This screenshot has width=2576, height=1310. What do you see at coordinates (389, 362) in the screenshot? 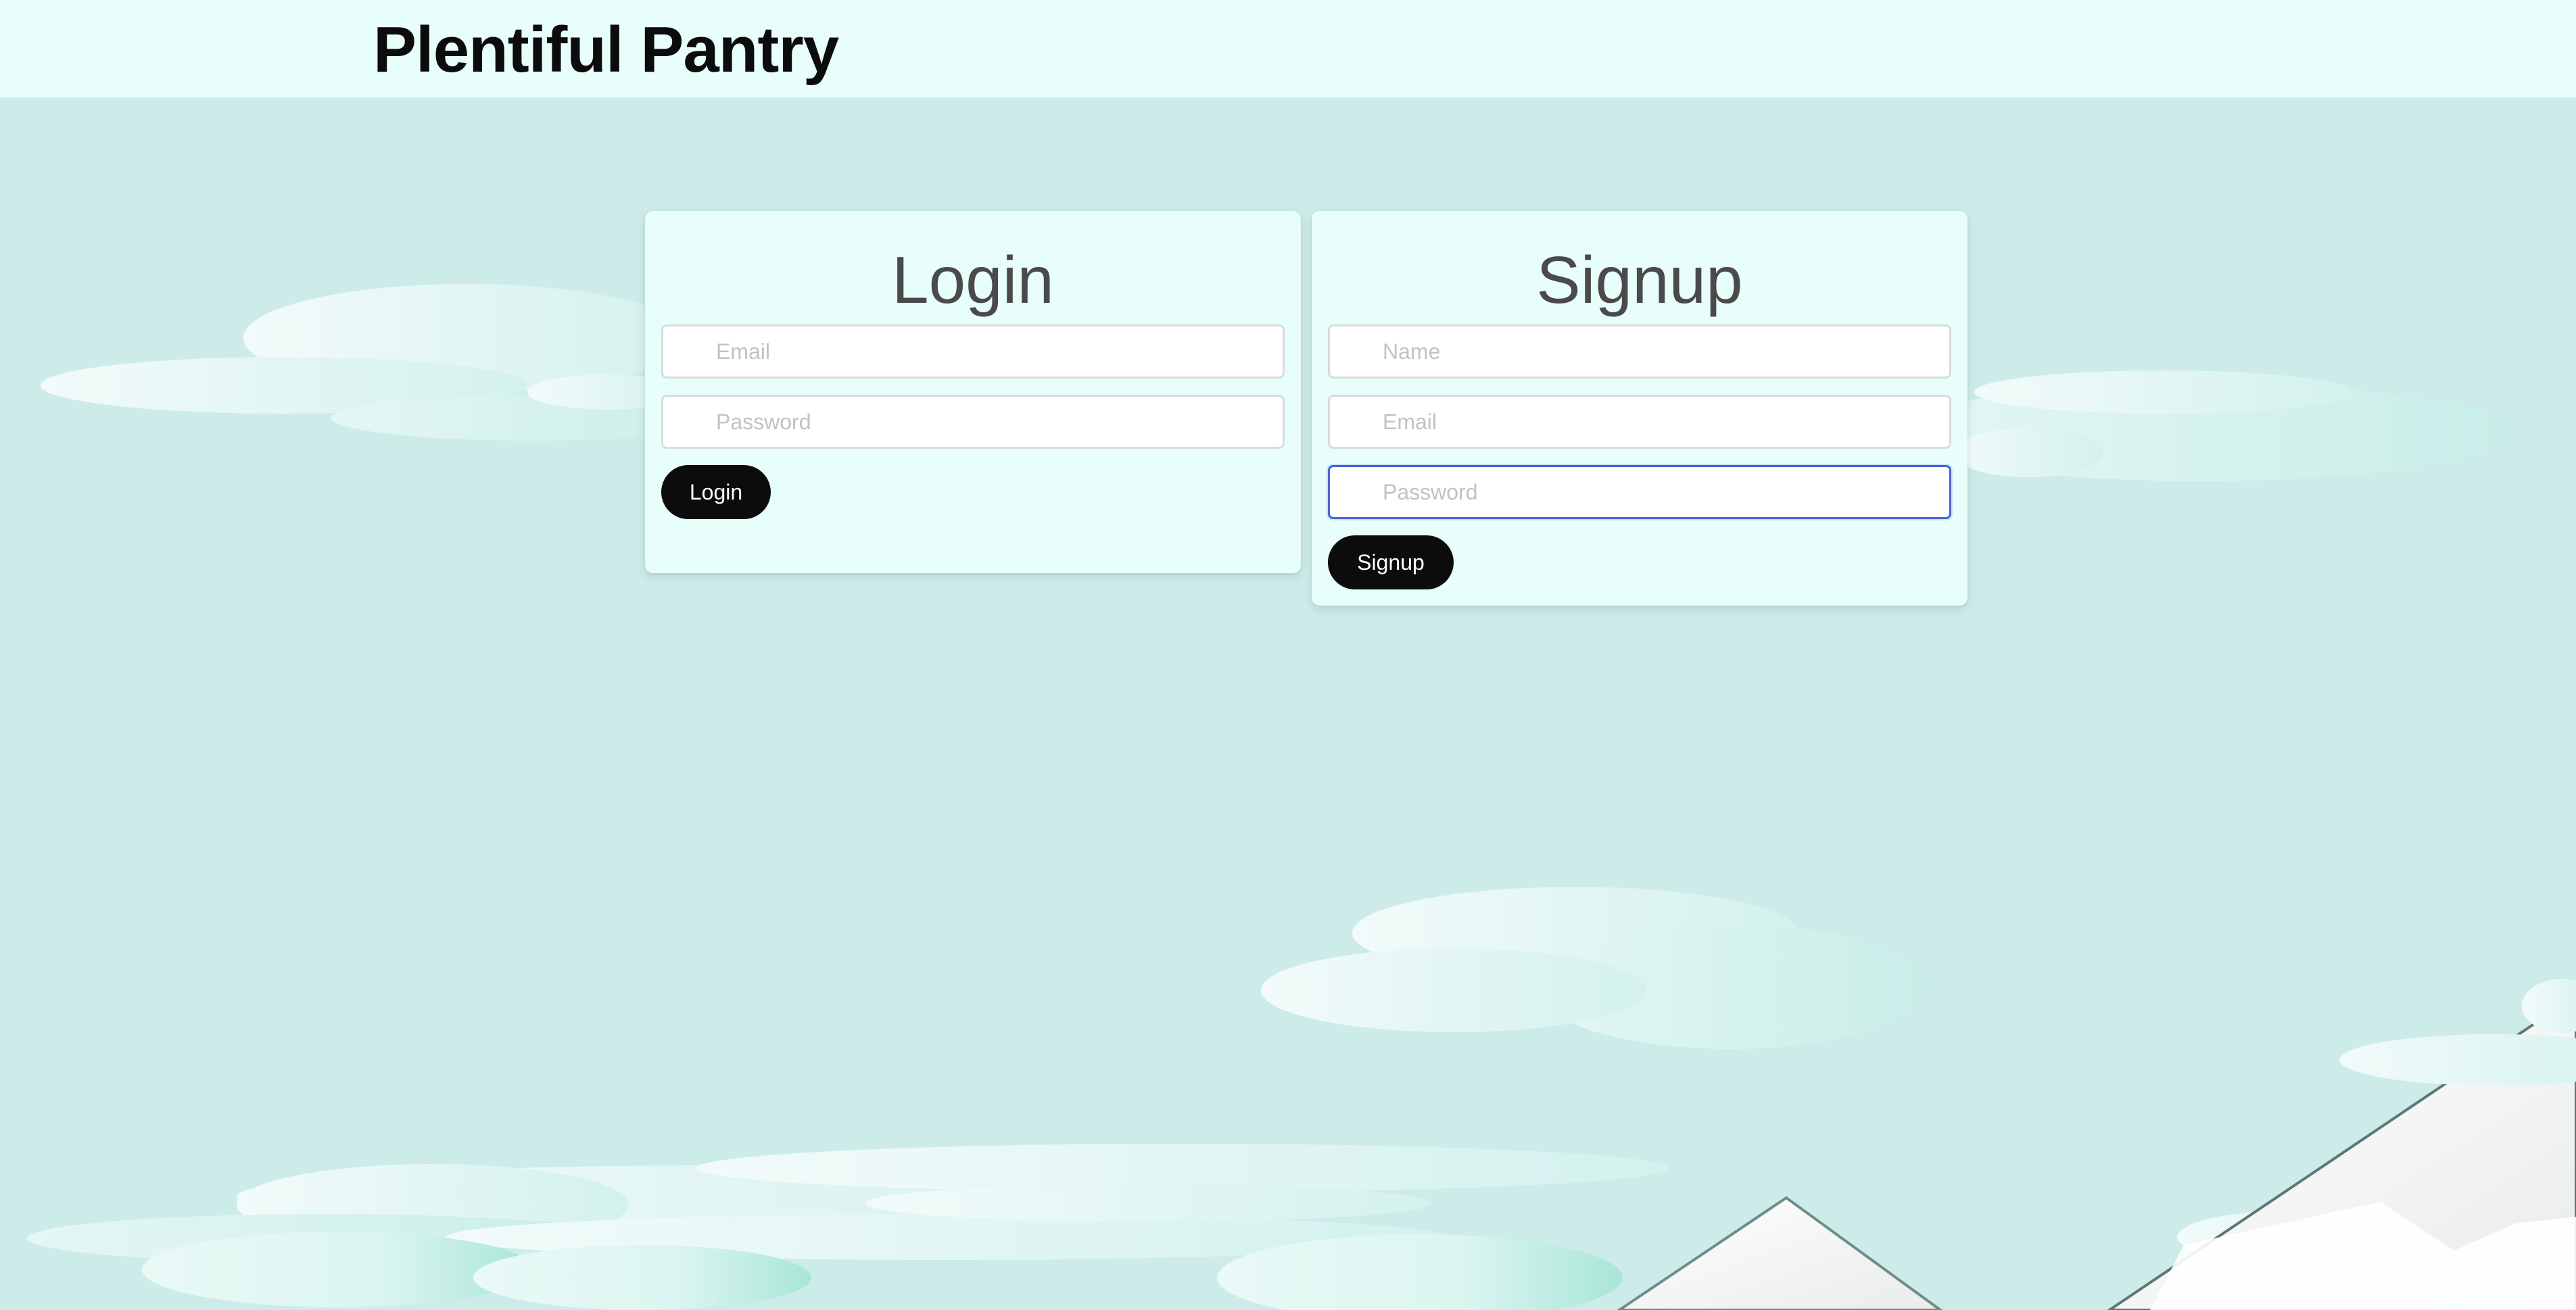
I see `clouds-upper-left` at bounding box center [389, 362].